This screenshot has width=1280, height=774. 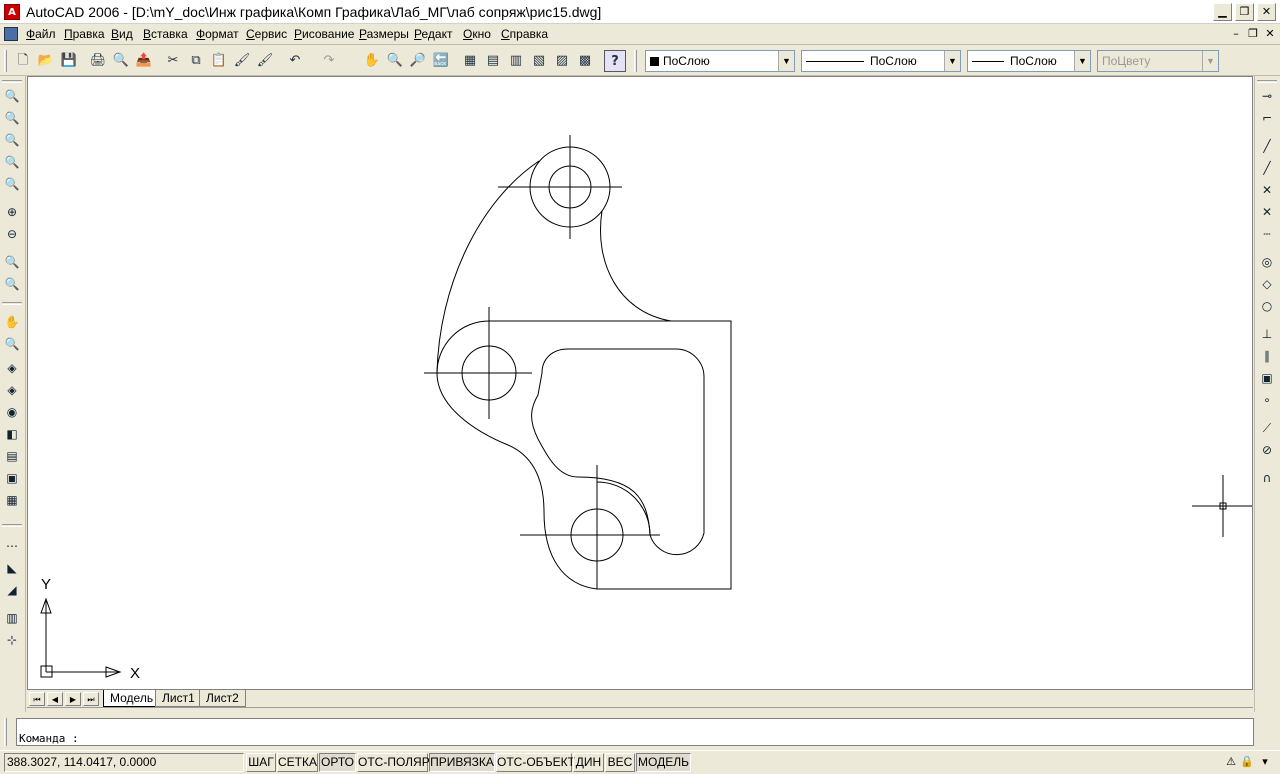 What do you see at coordinates (12, 434) in the screenshot?
I see `swivel-icon: ◧` at bounding box center [12, 434].